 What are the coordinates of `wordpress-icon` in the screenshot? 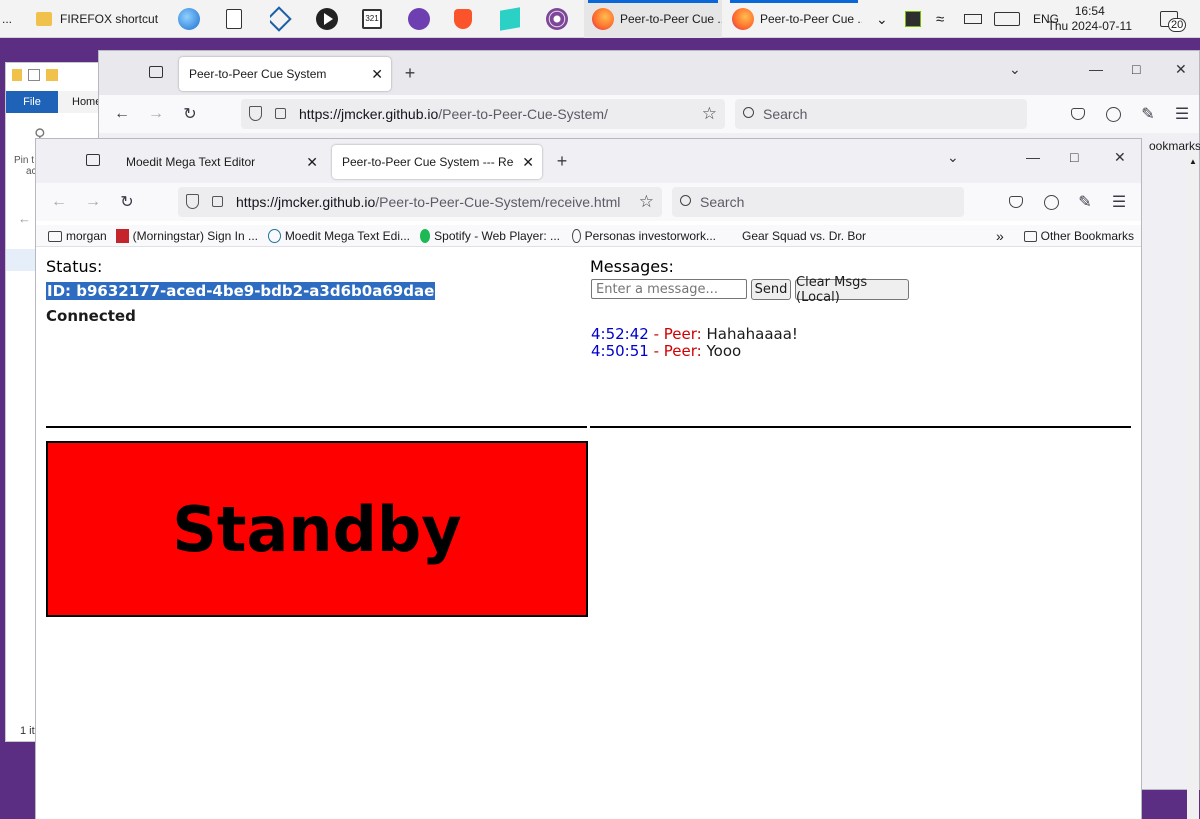 It's located at (274, 236).